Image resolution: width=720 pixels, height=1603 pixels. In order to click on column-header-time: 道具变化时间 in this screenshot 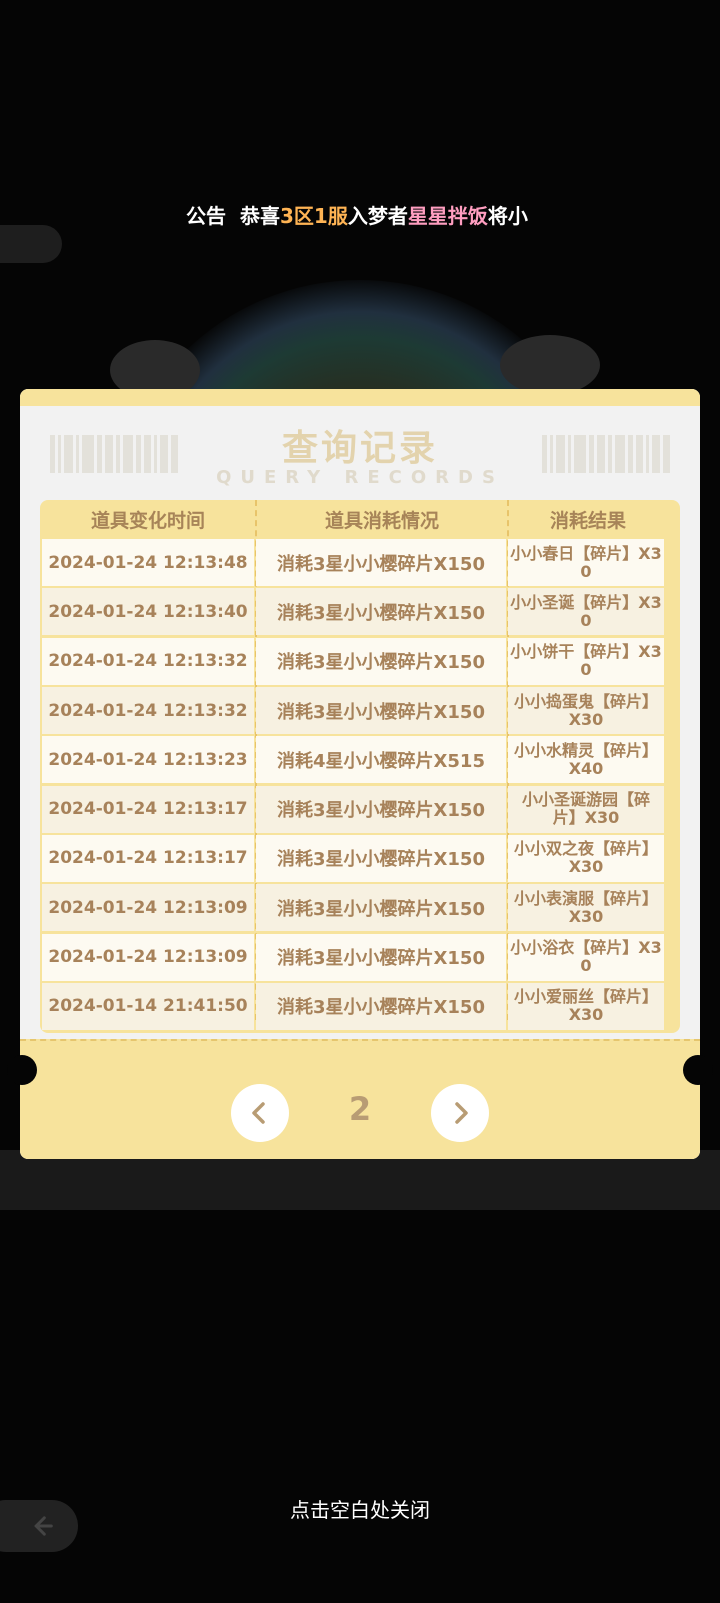, I will do `click(147, 520)`.